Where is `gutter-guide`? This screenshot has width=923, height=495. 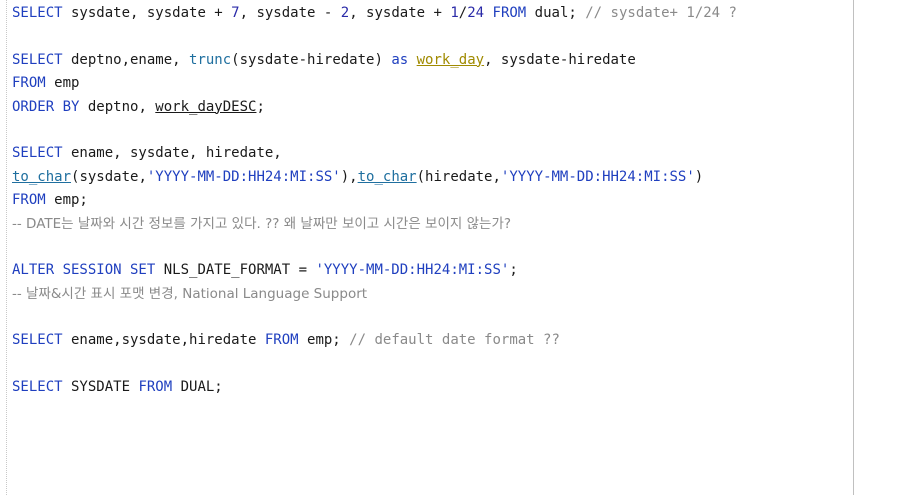 gutter-guide is located at coordinates (6, 247).